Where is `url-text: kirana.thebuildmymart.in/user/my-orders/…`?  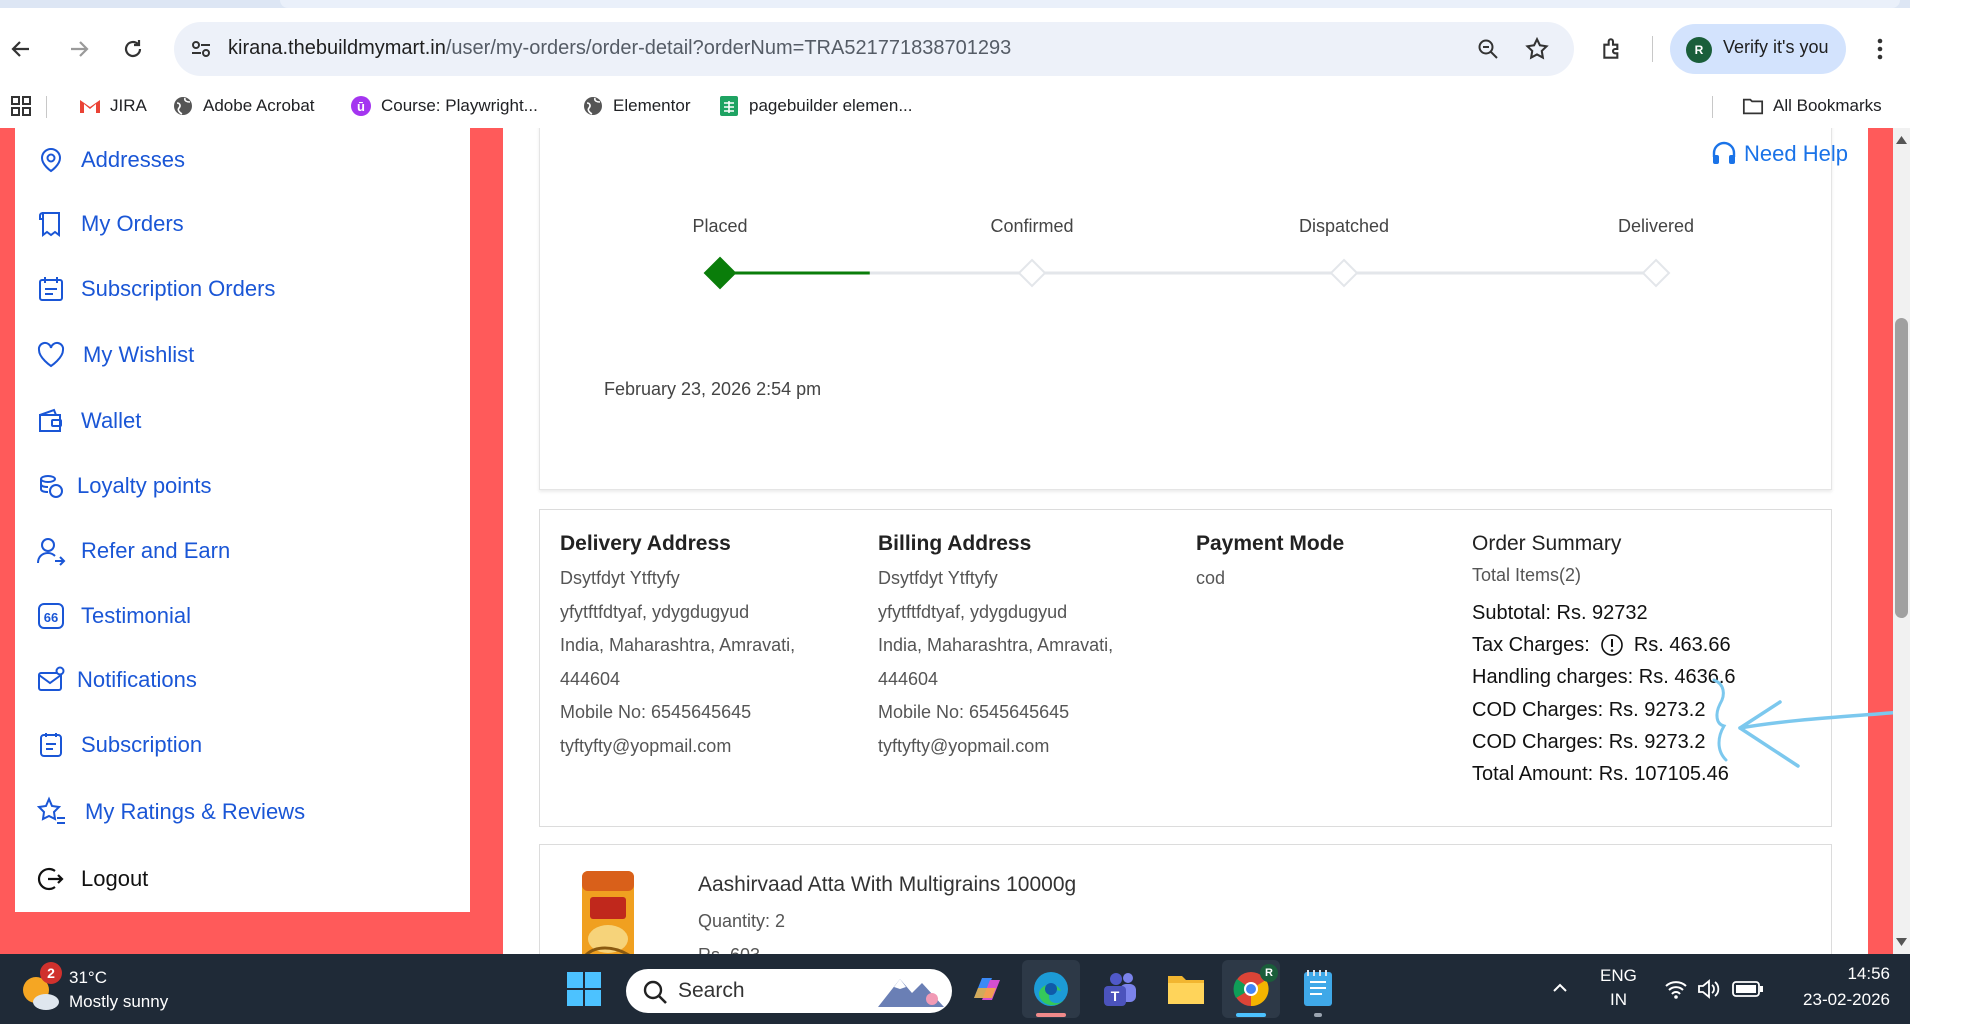
url-text: kirana.thebuildmymart.in/user/my-orders/… is located at coordinates (619, 48).